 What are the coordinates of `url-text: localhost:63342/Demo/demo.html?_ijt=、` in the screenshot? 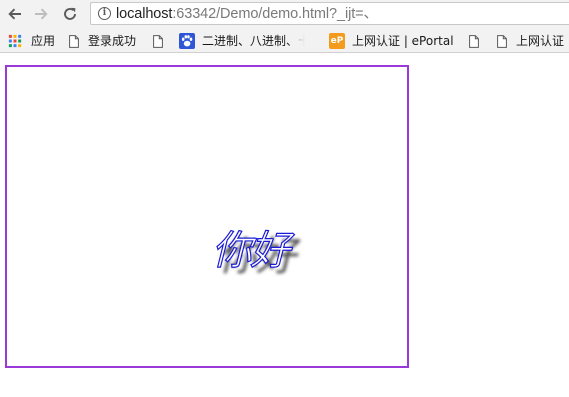 It's located at (247, 14).